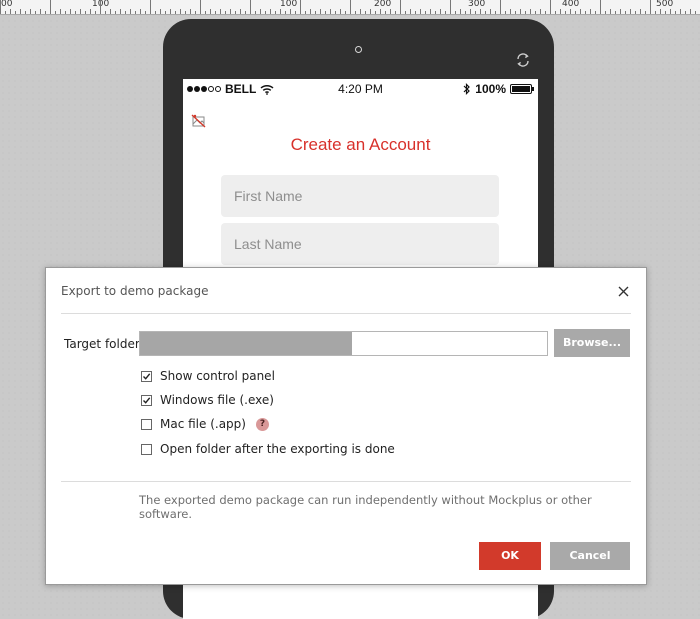 Image resolution: width=700 pixels, height=619 pixels. I want to click on help-icon: ?, so click(262, 424).